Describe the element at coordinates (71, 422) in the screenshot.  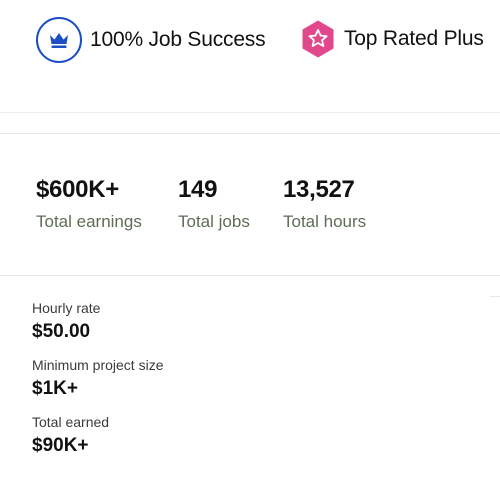
I see `detail-label: Total earned` at that location.